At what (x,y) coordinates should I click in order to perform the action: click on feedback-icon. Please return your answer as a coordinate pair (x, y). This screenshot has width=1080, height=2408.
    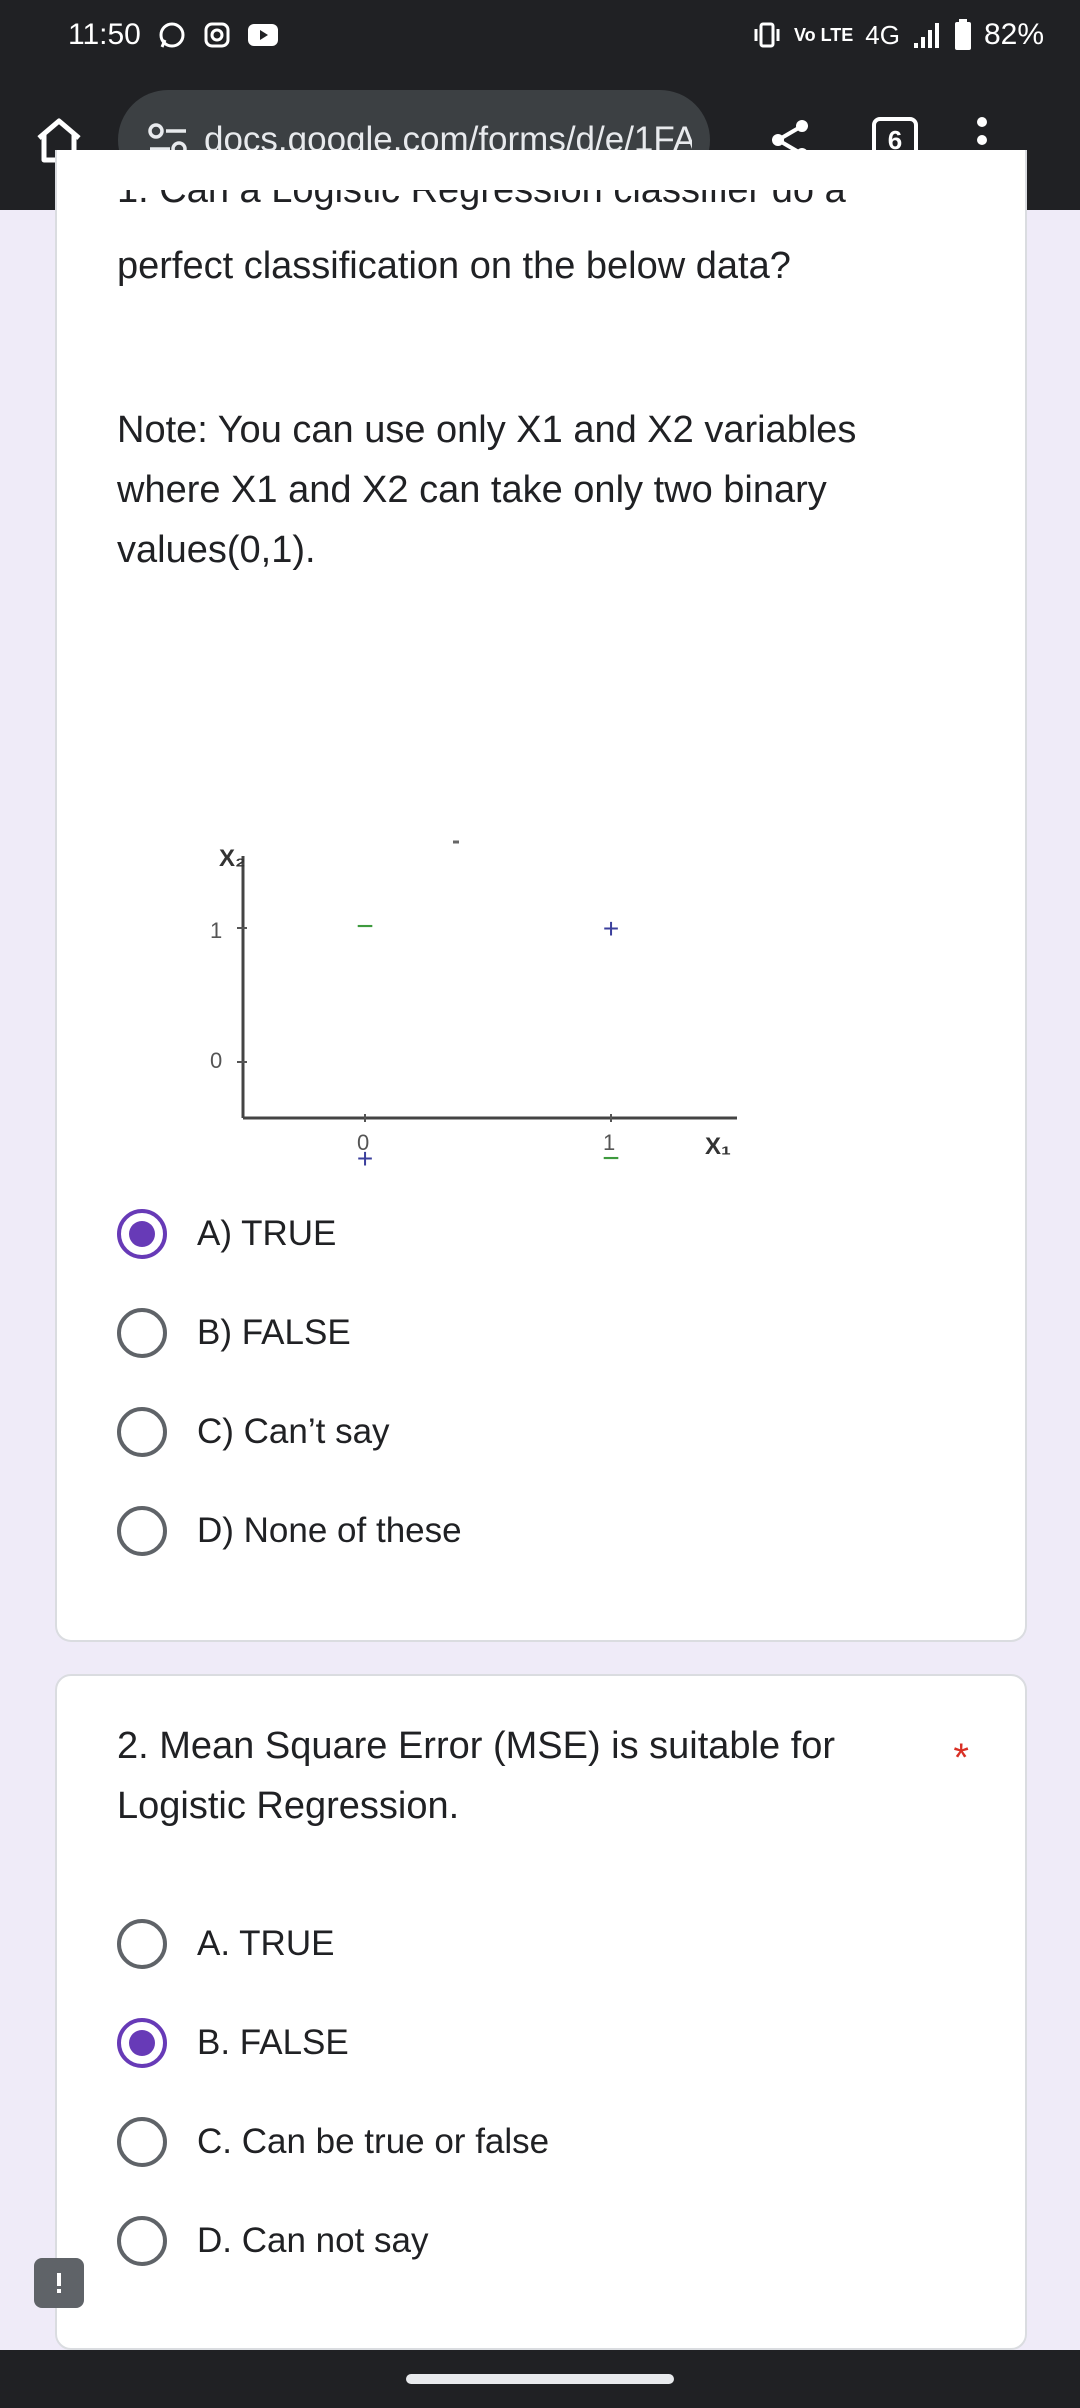
    Looking at the image, I should click on (59, 2283).